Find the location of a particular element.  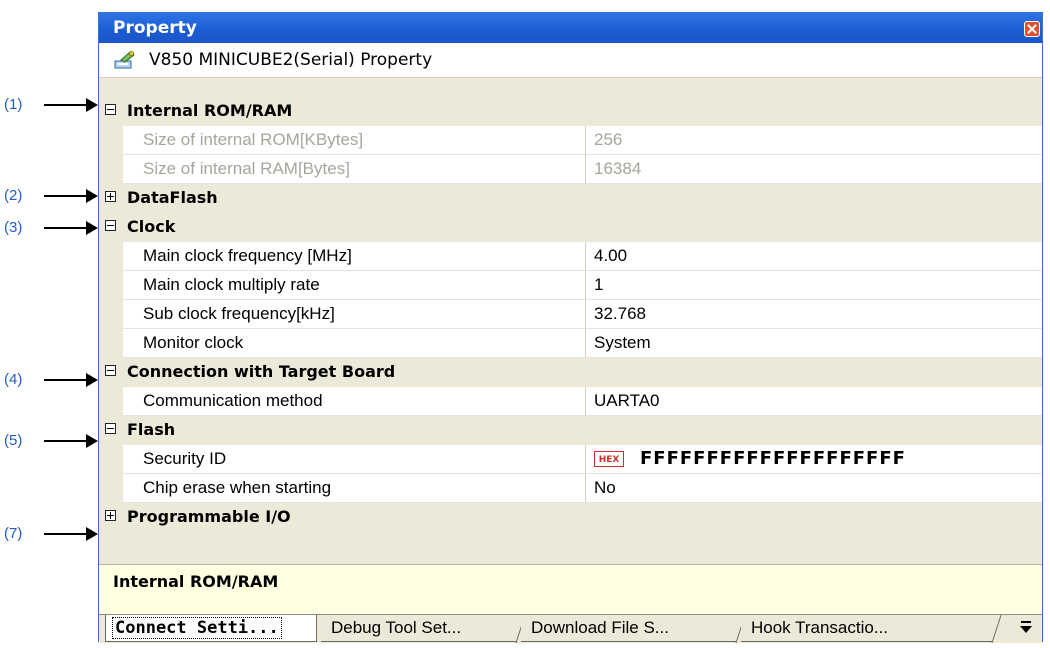

property-name-cell: Main clock frequency [MHz] is located at coordinates (354, 256).